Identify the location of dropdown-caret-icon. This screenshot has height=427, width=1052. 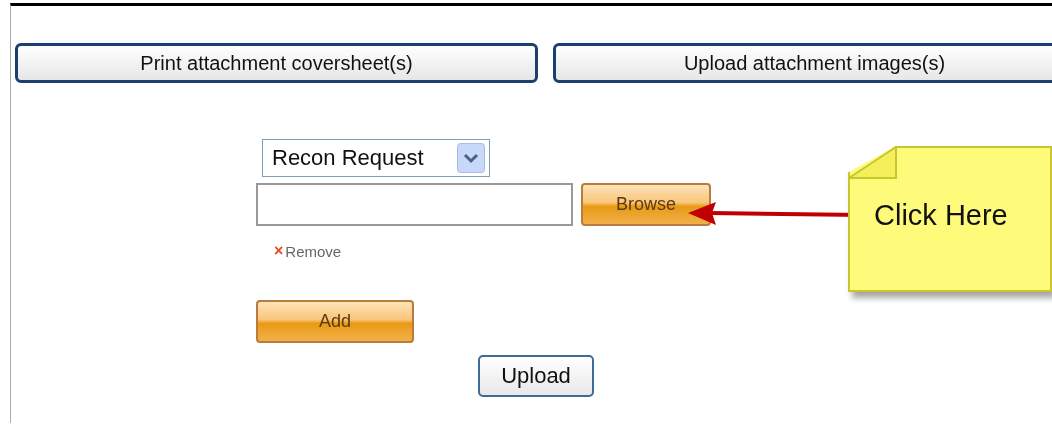
(471, 158).